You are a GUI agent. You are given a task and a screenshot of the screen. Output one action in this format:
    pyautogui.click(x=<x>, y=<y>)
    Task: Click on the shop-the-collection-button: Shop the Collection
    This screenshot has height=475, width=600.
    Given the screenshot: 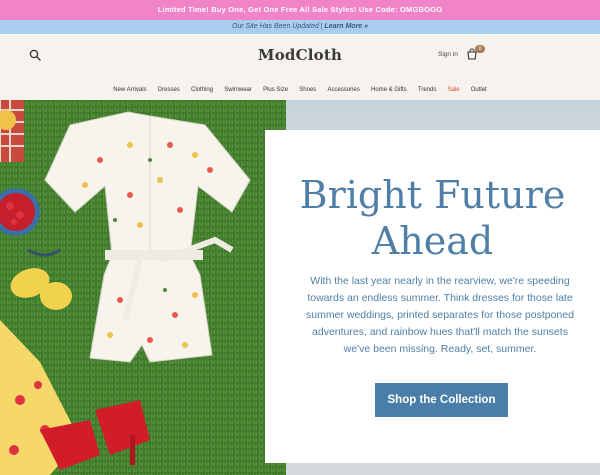 What is the action you would take?
    pyautogui.click(x=441, y=400)
    